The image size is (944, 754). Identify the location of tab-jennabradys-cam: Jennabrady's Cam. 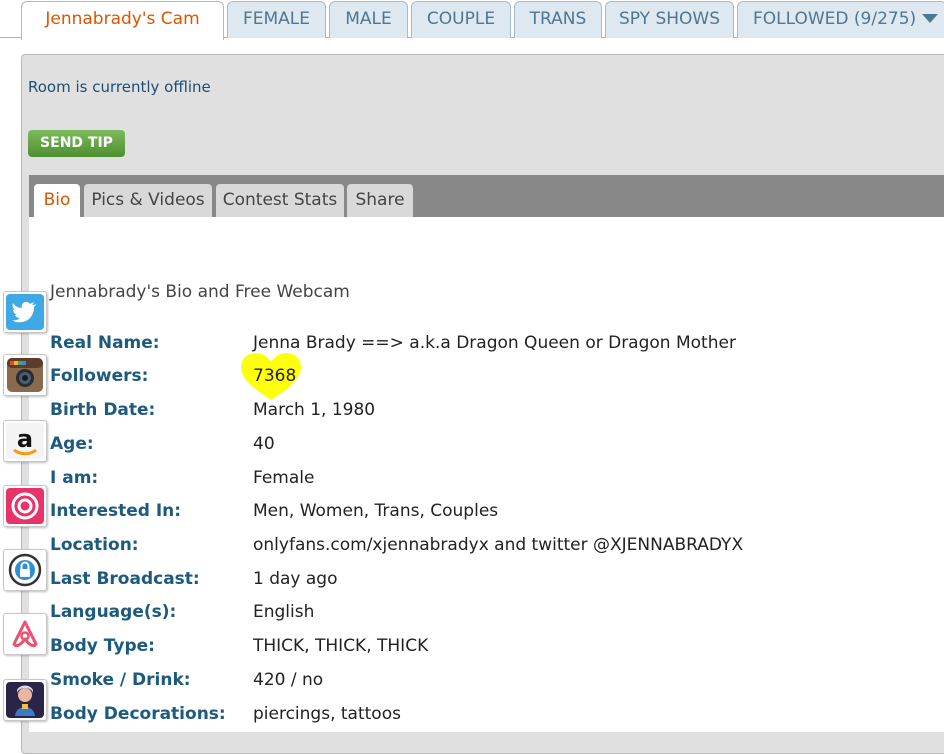
(122, 20).